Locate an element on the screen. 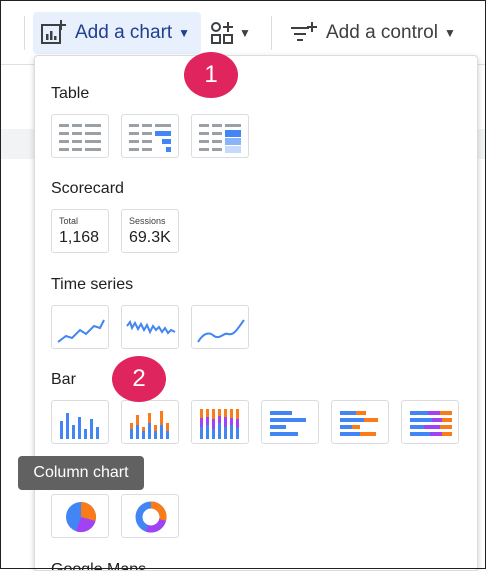 Image resolution: width=486 pixels, height=571 pixels. scorecard-label: Sessions is located at coordinates (147, 221).